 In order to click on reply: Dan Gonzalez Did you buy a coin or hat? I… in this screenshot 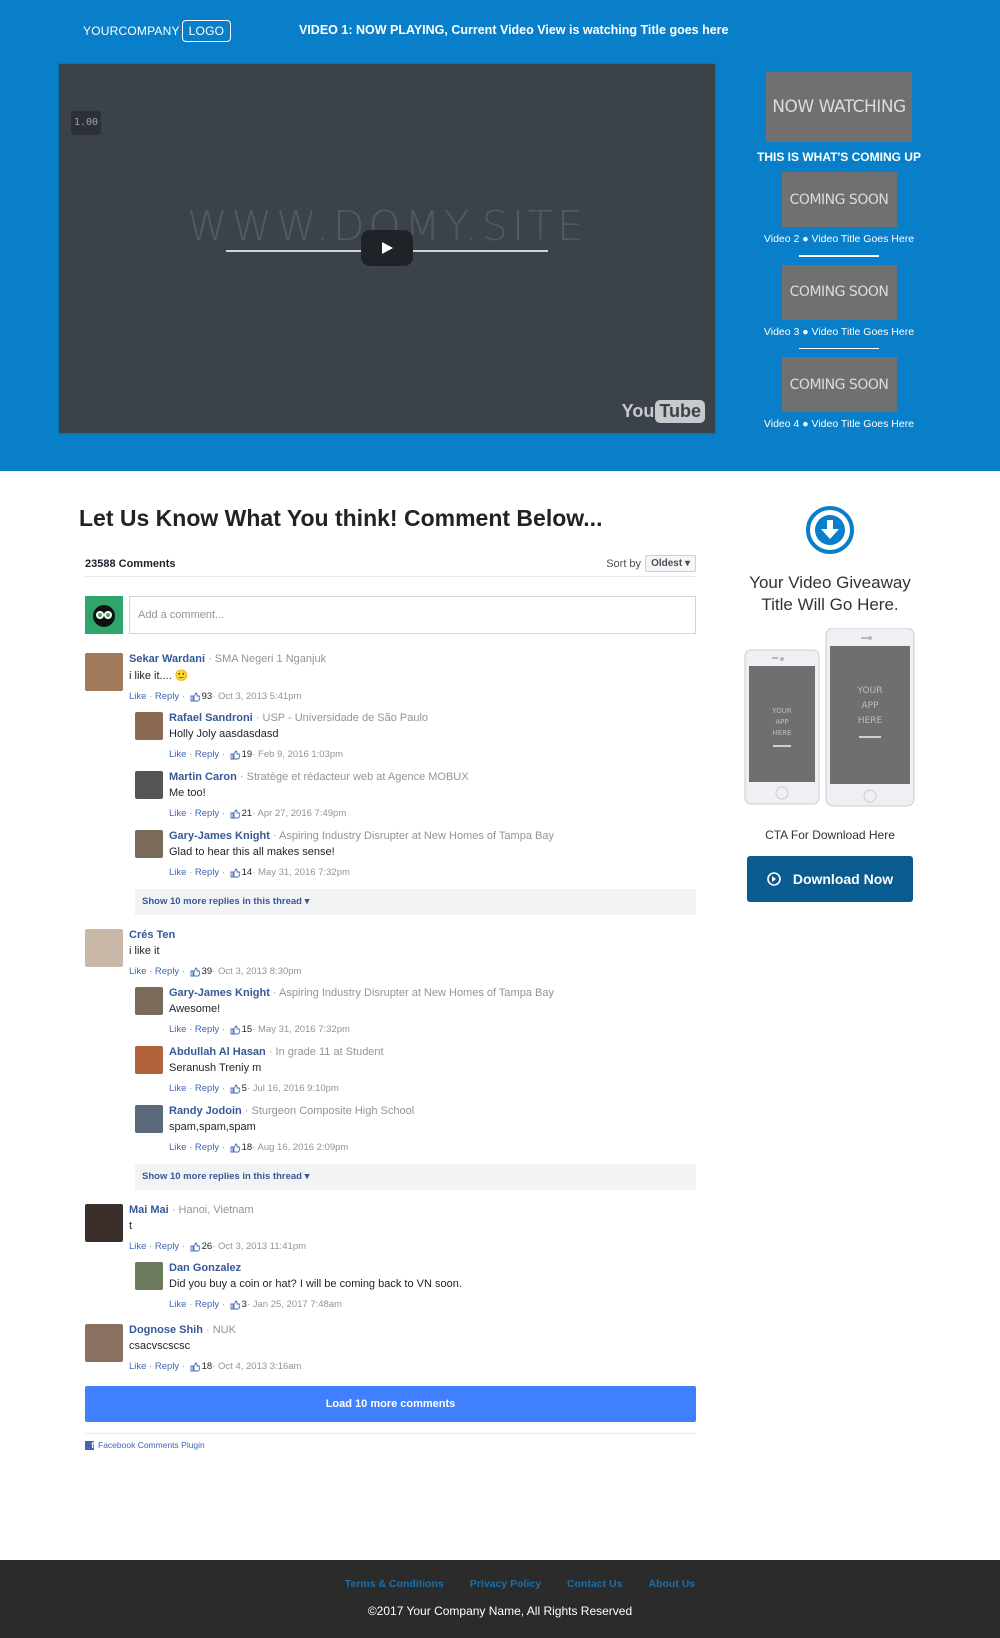, I will do `click(415, 1286)`.